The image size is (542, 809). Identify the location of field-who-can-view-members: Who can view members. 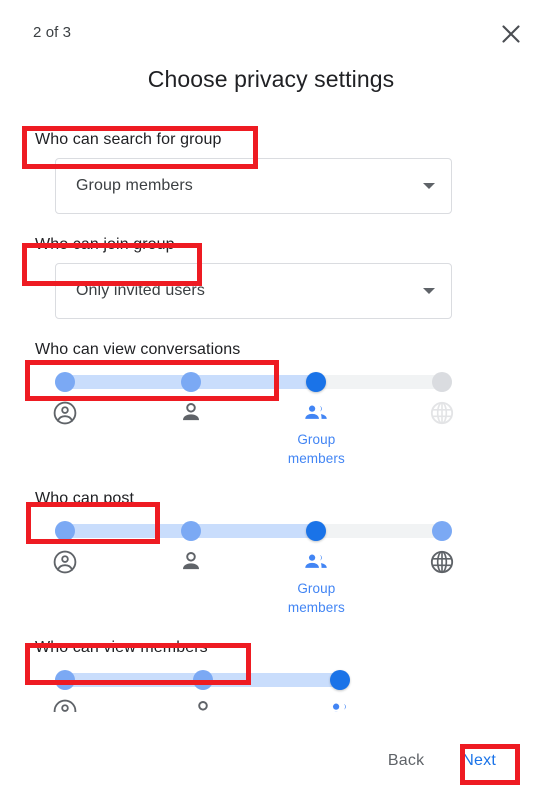
(271, 675).